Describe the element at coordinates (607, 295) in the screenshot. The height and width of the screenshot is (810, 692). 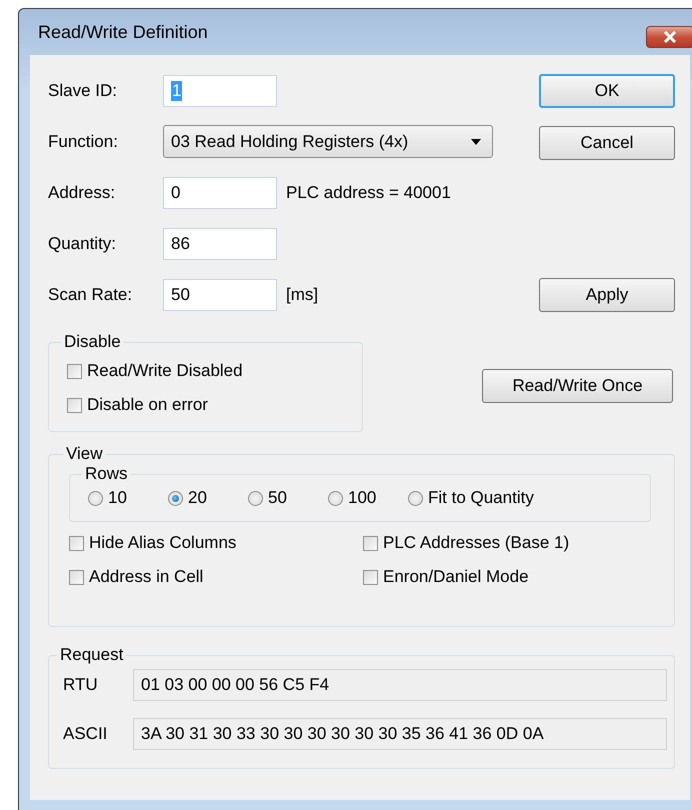
I see `dialog-button: Apply` at that location.